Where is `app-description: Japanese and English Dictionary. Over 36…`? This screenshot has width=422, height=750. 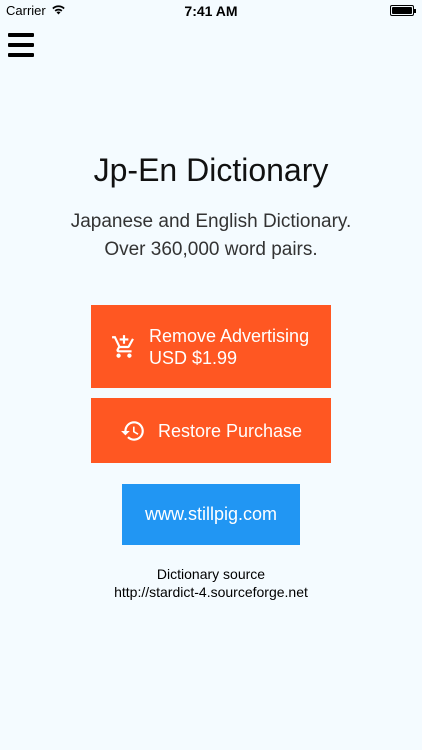 app-description: Japanese and English Dictionary. Over 36… is located at coordinates (211, 236).